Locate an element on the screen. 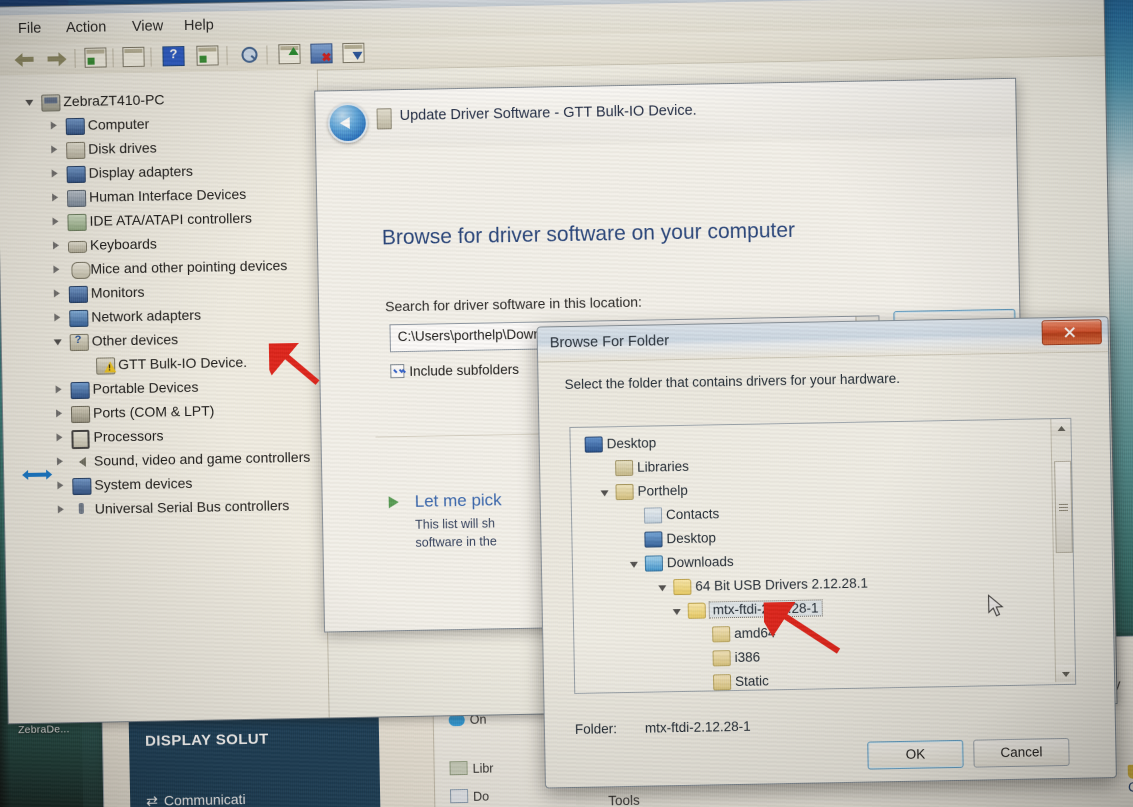  tree-item-display-adapters: Display adapters is located at coordinates (159, 173).